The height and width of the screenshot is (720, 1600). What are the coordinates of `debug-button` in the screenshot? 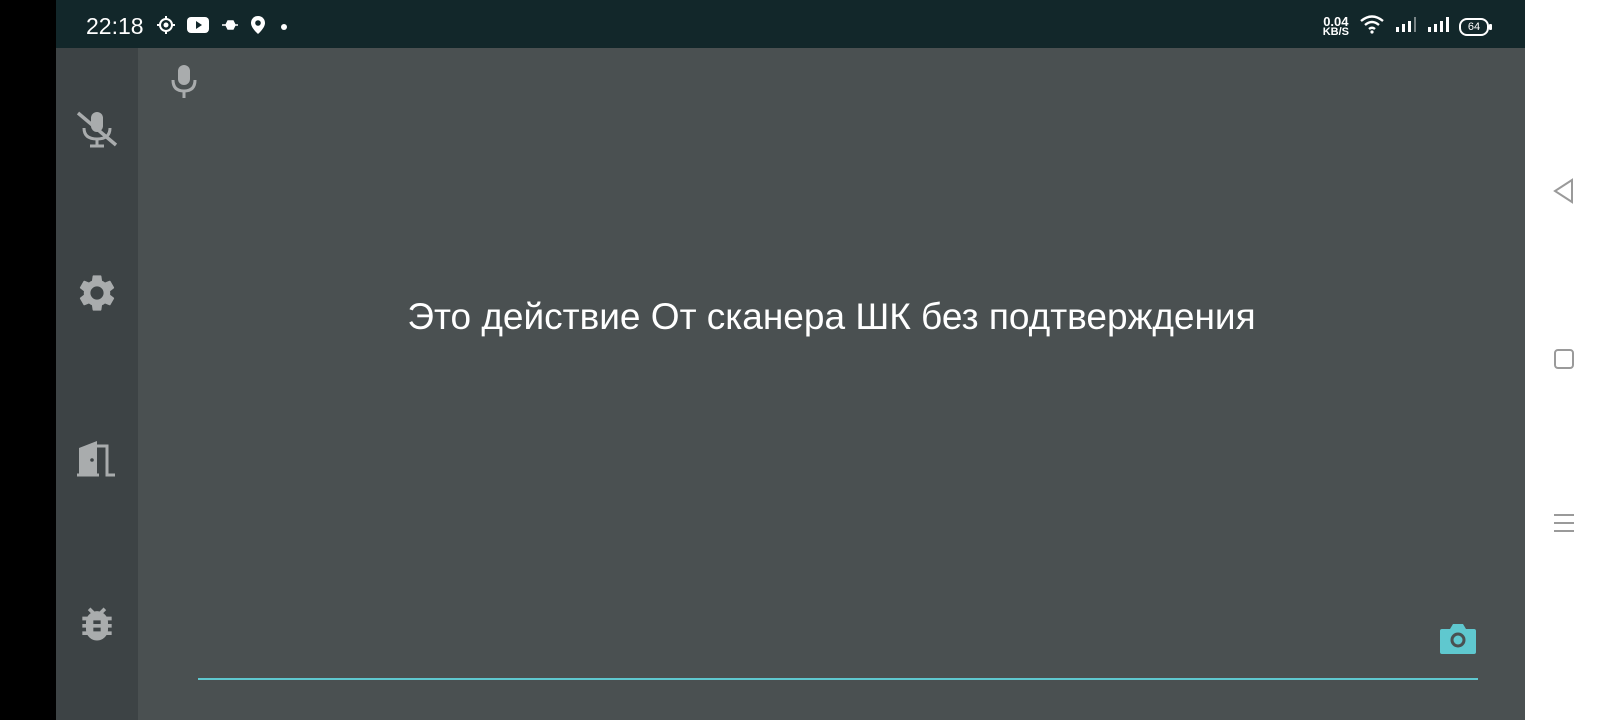 It's located at (97, 626).